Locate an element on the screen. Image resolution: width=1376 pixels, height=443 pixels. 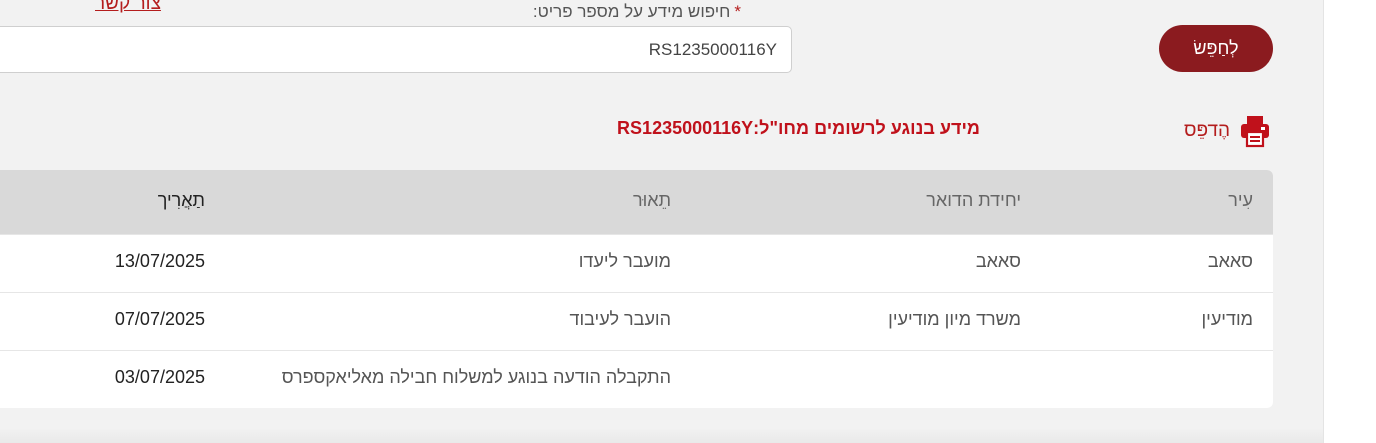
printer-icon is located at coordinates (1255, 131).